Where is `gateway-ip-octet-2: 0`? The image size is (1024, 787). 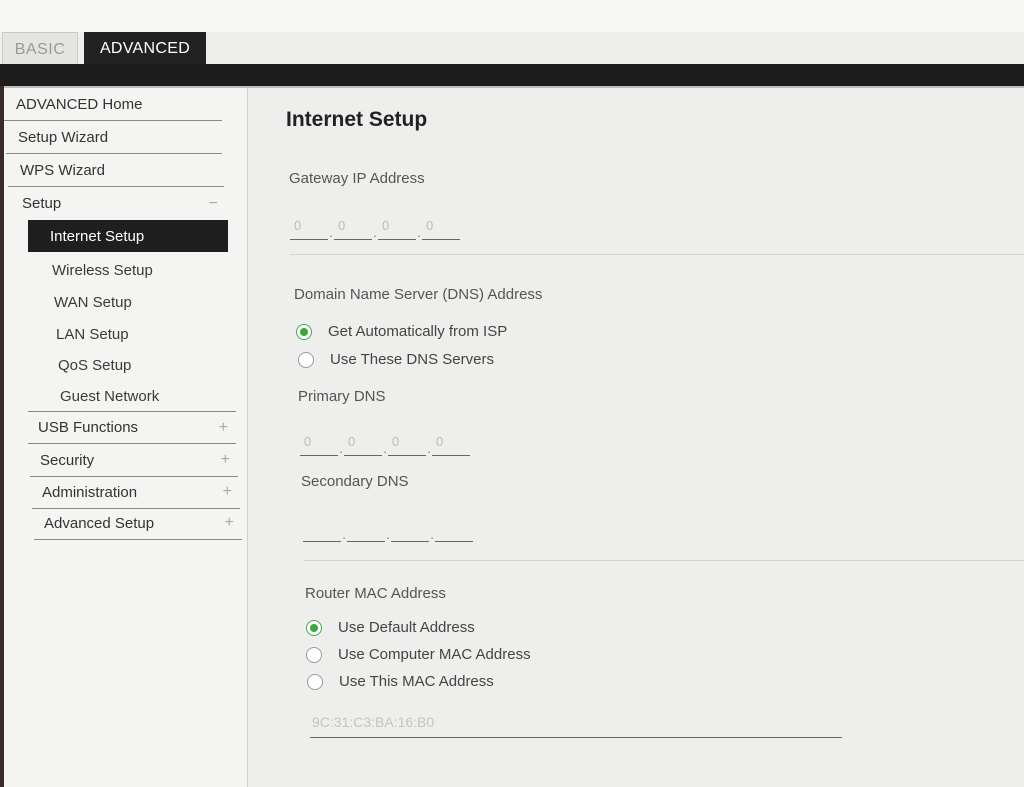 gateway-ip-octet-2: 0 is located at coordinates (353, 229).